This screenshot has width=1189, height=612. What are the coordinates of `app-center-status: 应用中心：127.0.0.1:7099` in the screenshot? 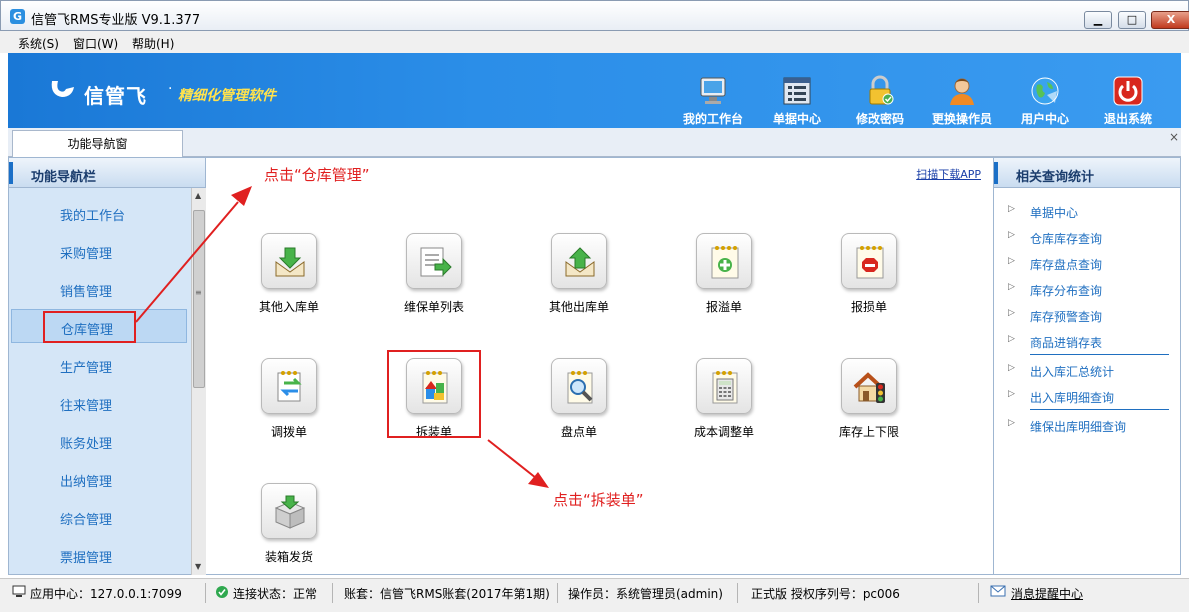 It's located at (106, 594).